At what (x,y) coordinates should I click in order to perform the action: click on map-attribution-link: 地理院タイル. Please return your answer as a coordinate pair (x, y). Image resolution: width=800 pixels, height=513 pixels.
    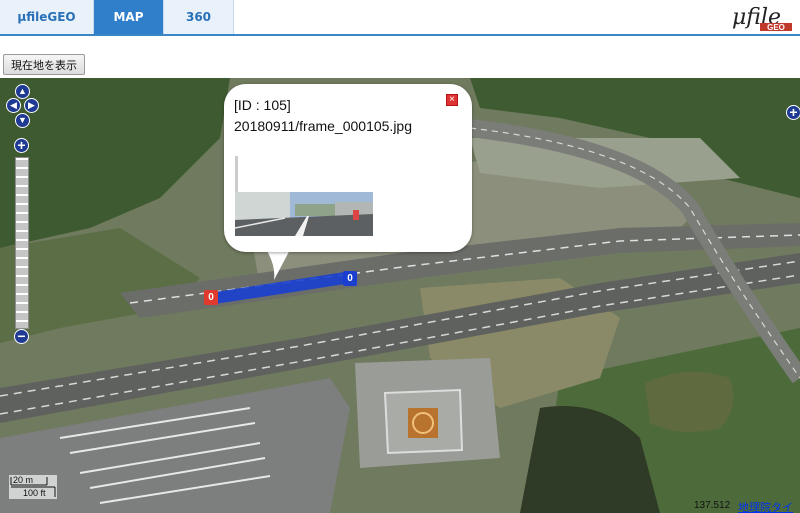
    Looking at the image, I should click on (769, 506).